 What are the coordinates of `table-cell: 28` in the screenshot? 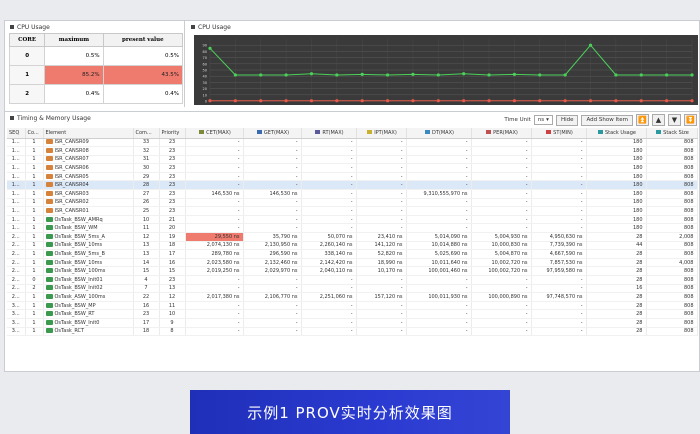 It's located at (616, 254).